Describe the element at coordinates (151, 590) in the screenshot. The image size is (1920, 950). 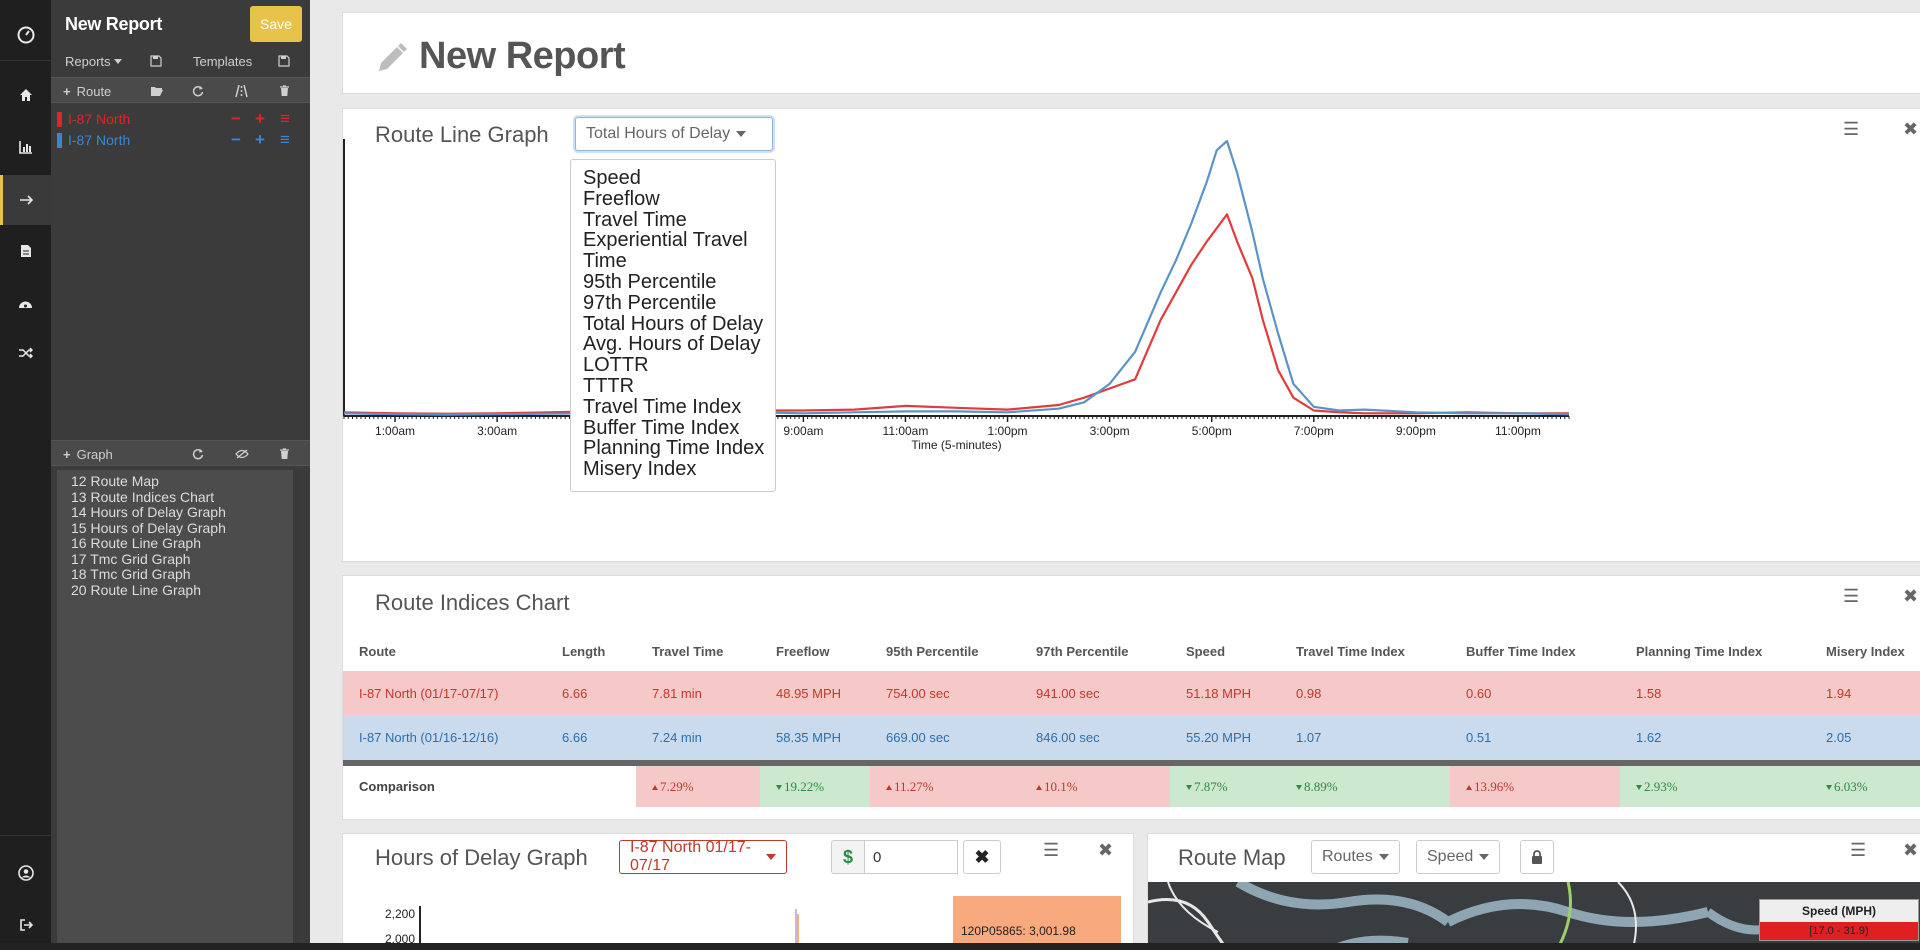
I see `graph-list-item: 20 Route Line Graph` at that location.